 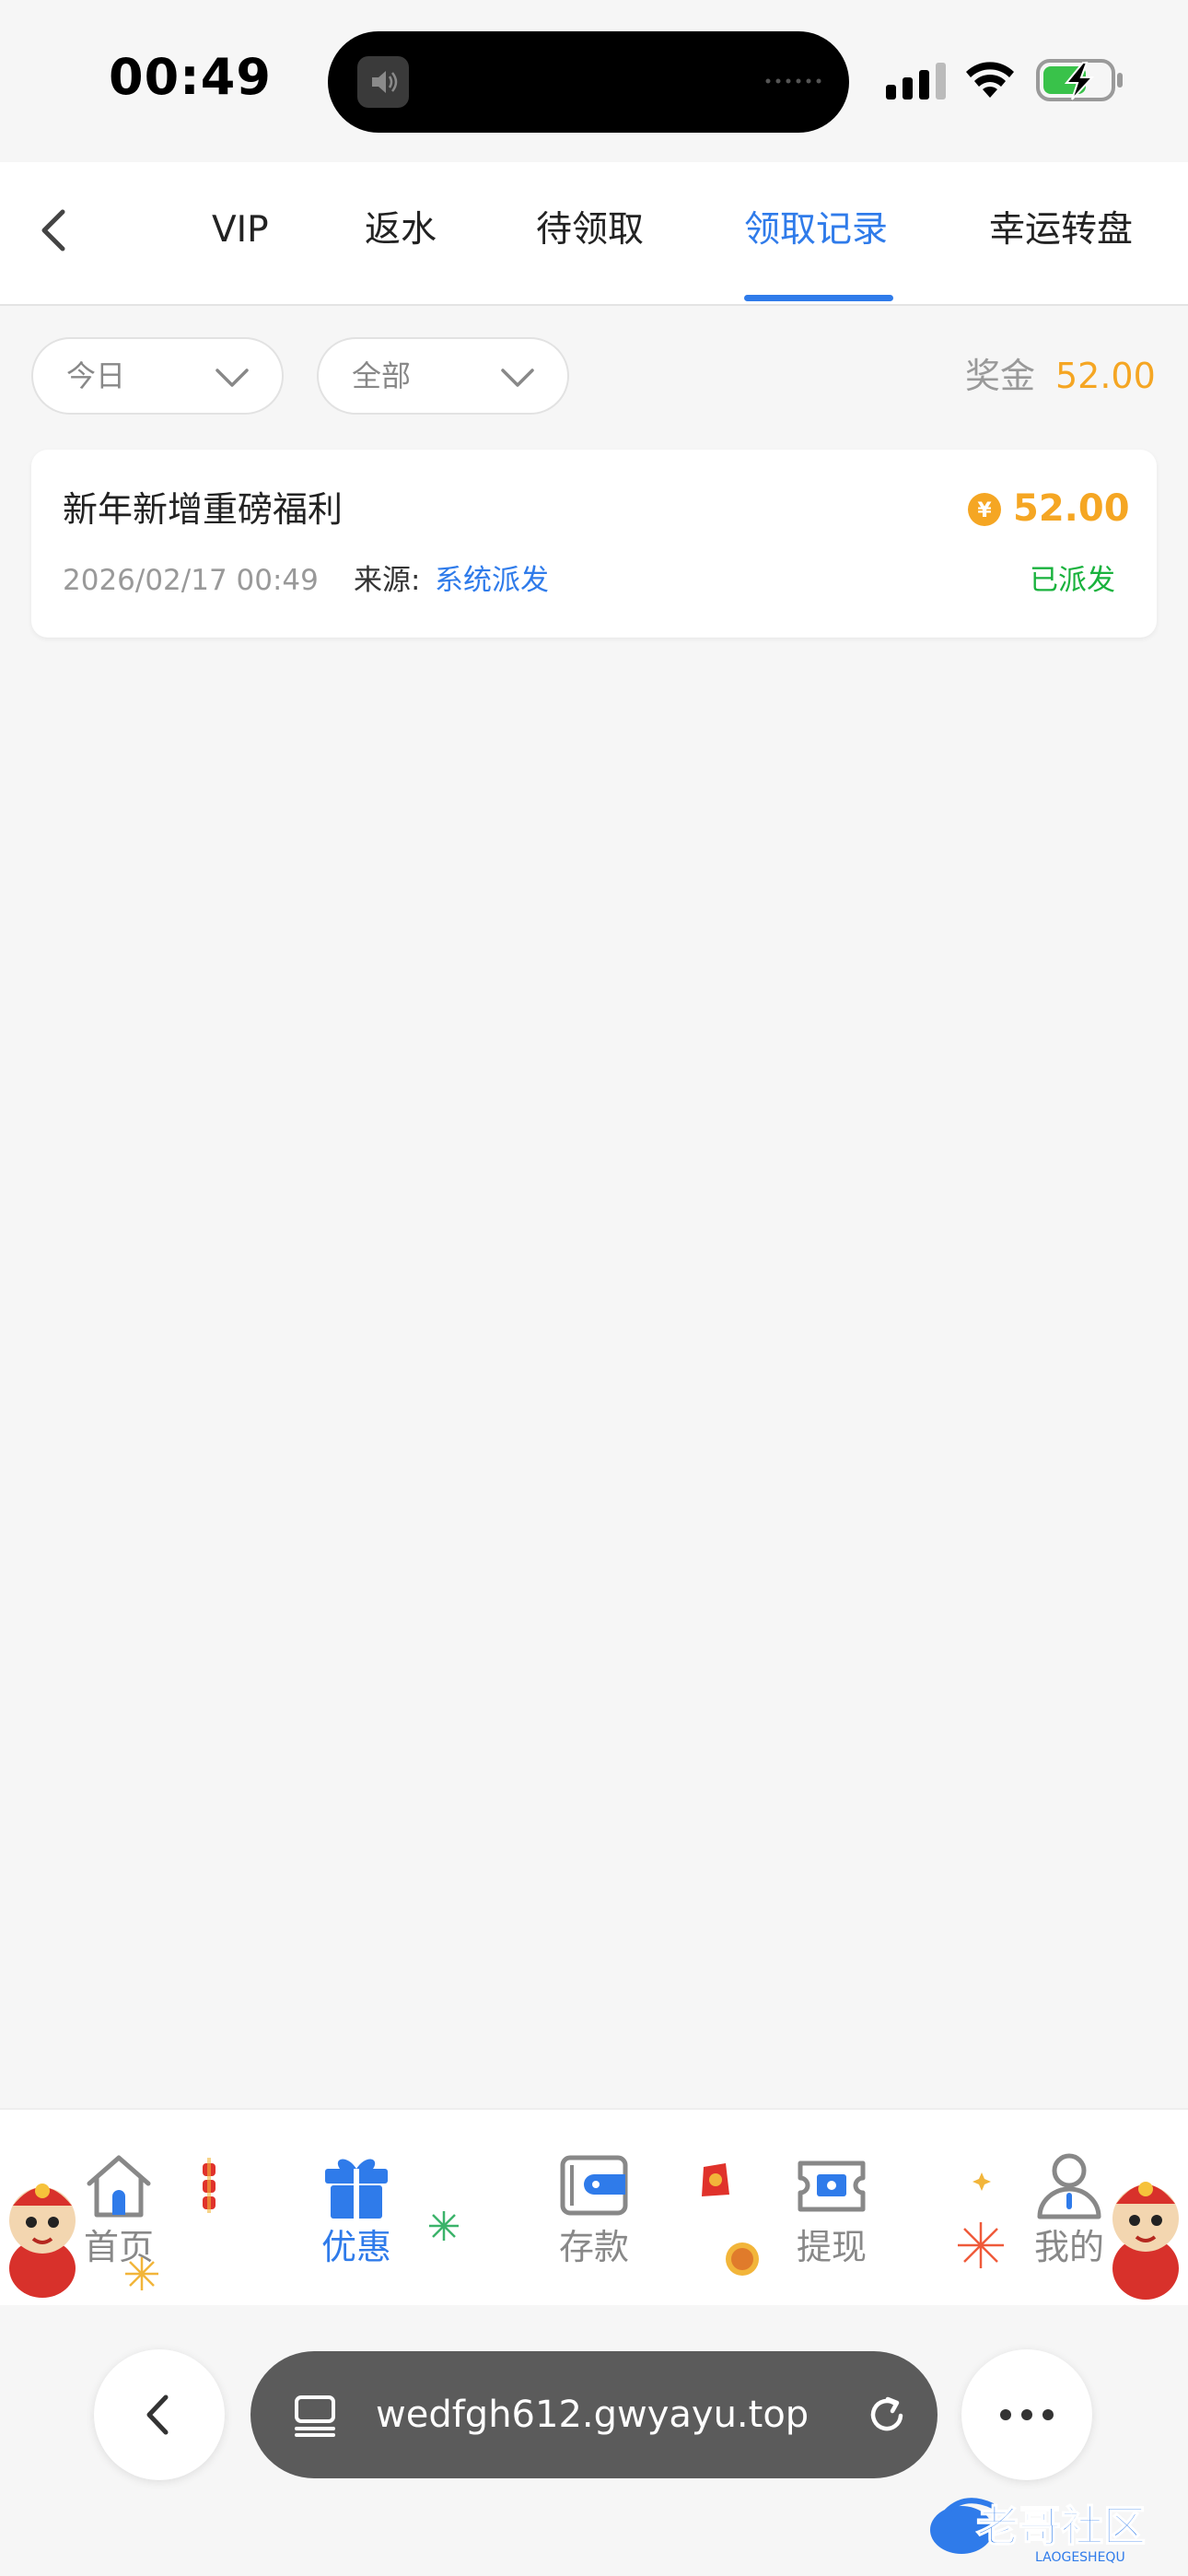 I want to click on nav-item-withdraw: 提现, so click(x=832, y=2219).